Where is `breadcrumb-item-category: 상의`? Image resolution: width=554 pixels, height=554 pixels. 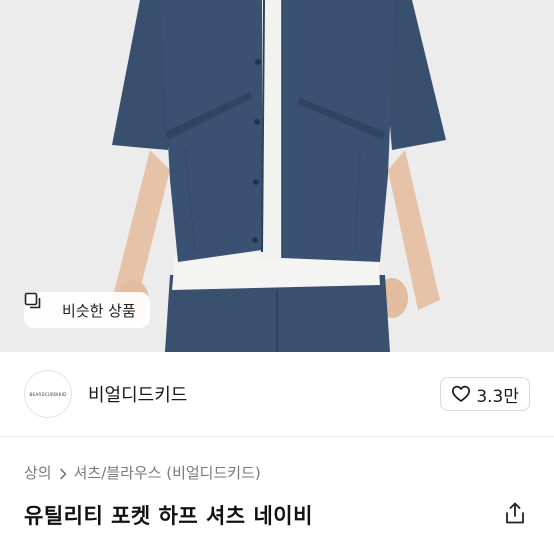 breadcrumb-item-category: 상의 is located at coordinates (38, 472).